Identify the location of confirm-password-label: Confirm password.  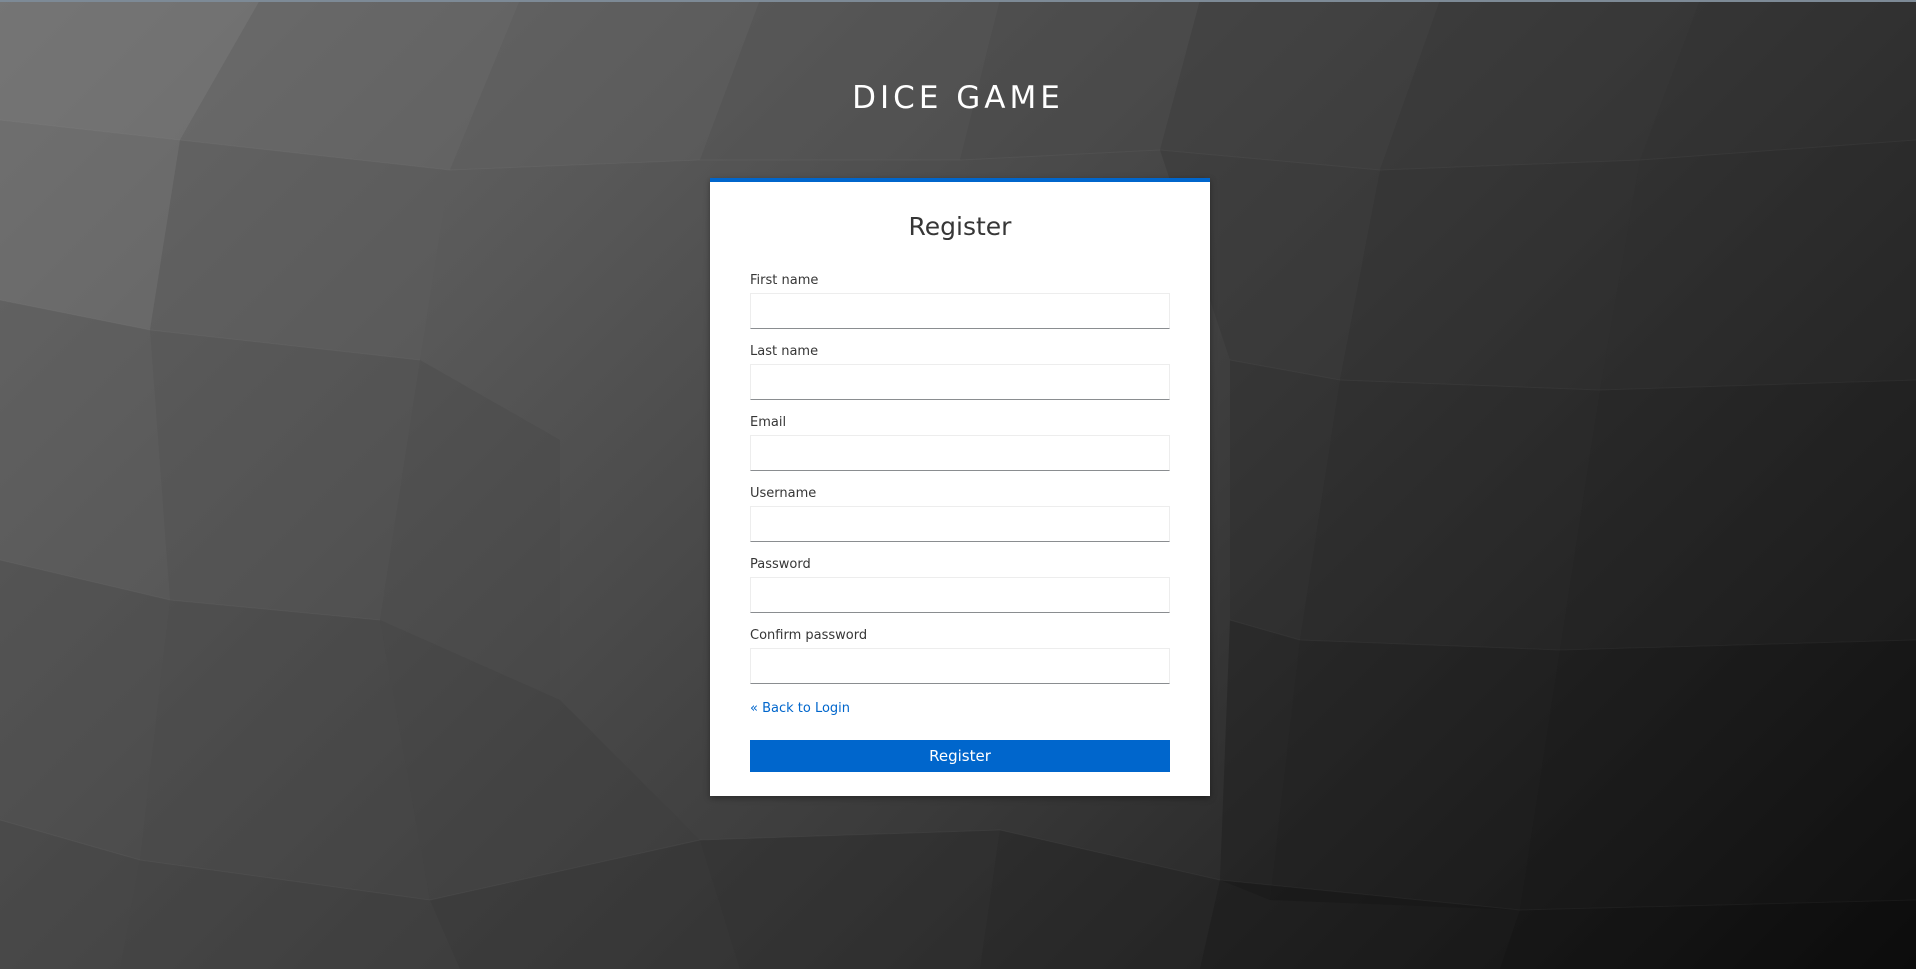
(809, 635).